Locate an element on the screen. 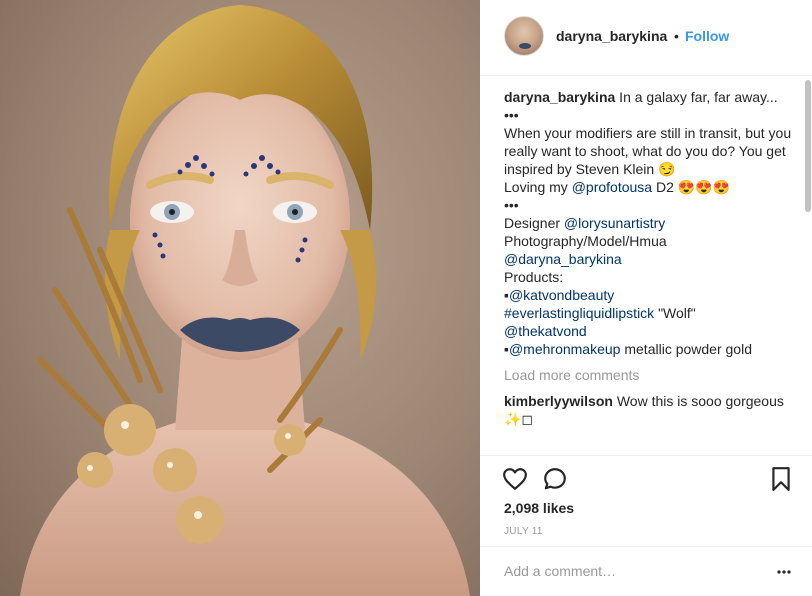 This screenshot has height=596, width=812. mention-link: @mehronmakeup is located at coordinates (565, 349).